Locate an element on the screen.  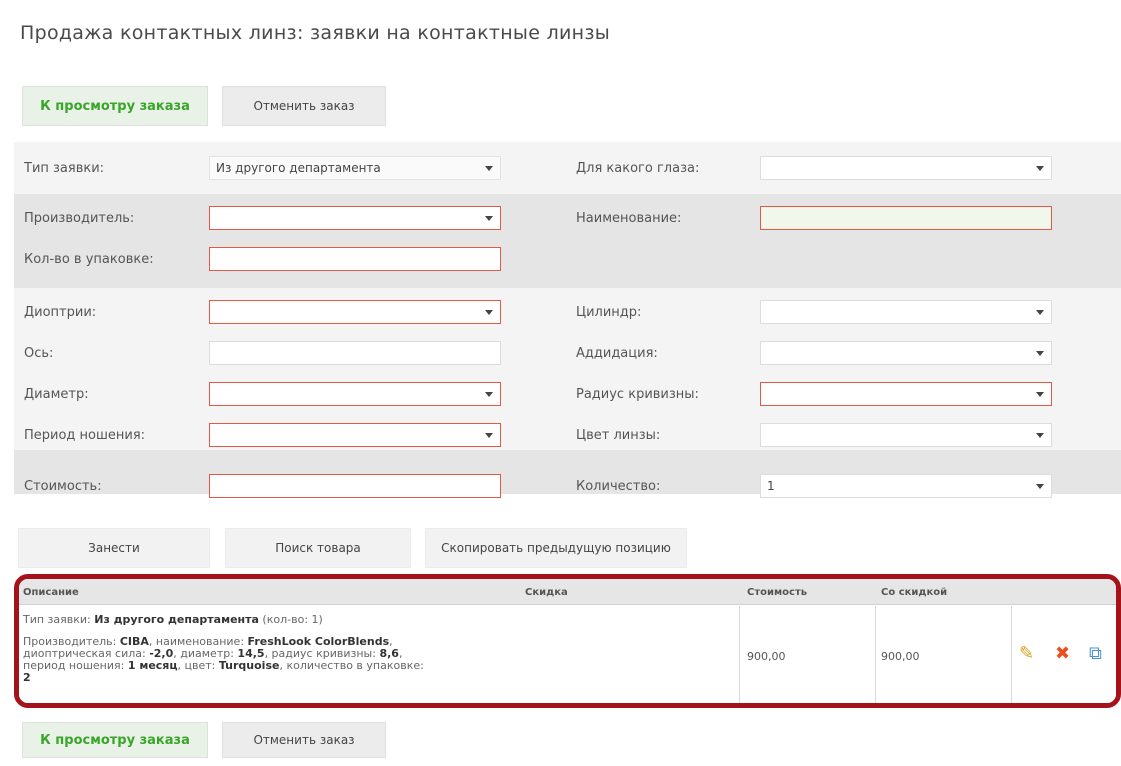
pack-qty-label: Кол-во в упаковке: is located at coordinates (89, 259).